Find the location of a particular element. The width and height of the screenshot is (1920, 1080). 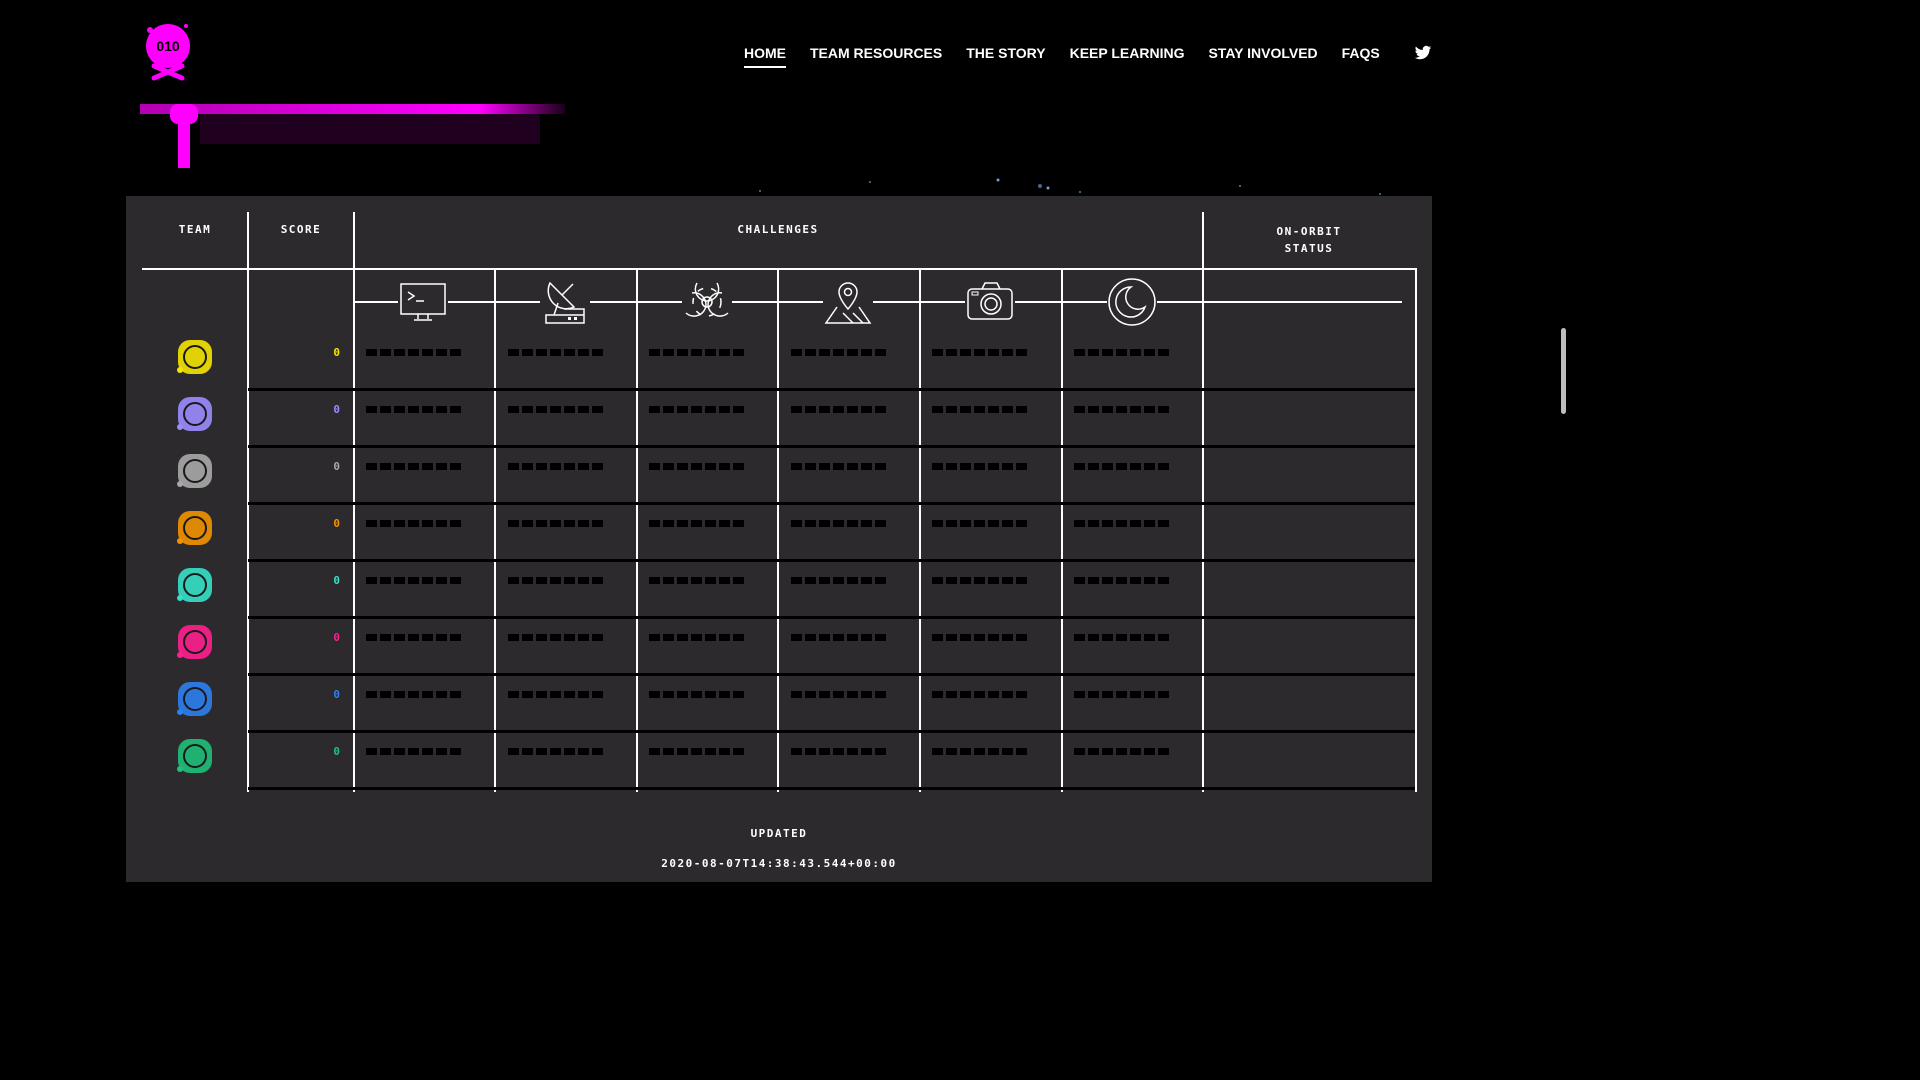

header-challenges: CHALLENGES is located at coordinates (778, 229).